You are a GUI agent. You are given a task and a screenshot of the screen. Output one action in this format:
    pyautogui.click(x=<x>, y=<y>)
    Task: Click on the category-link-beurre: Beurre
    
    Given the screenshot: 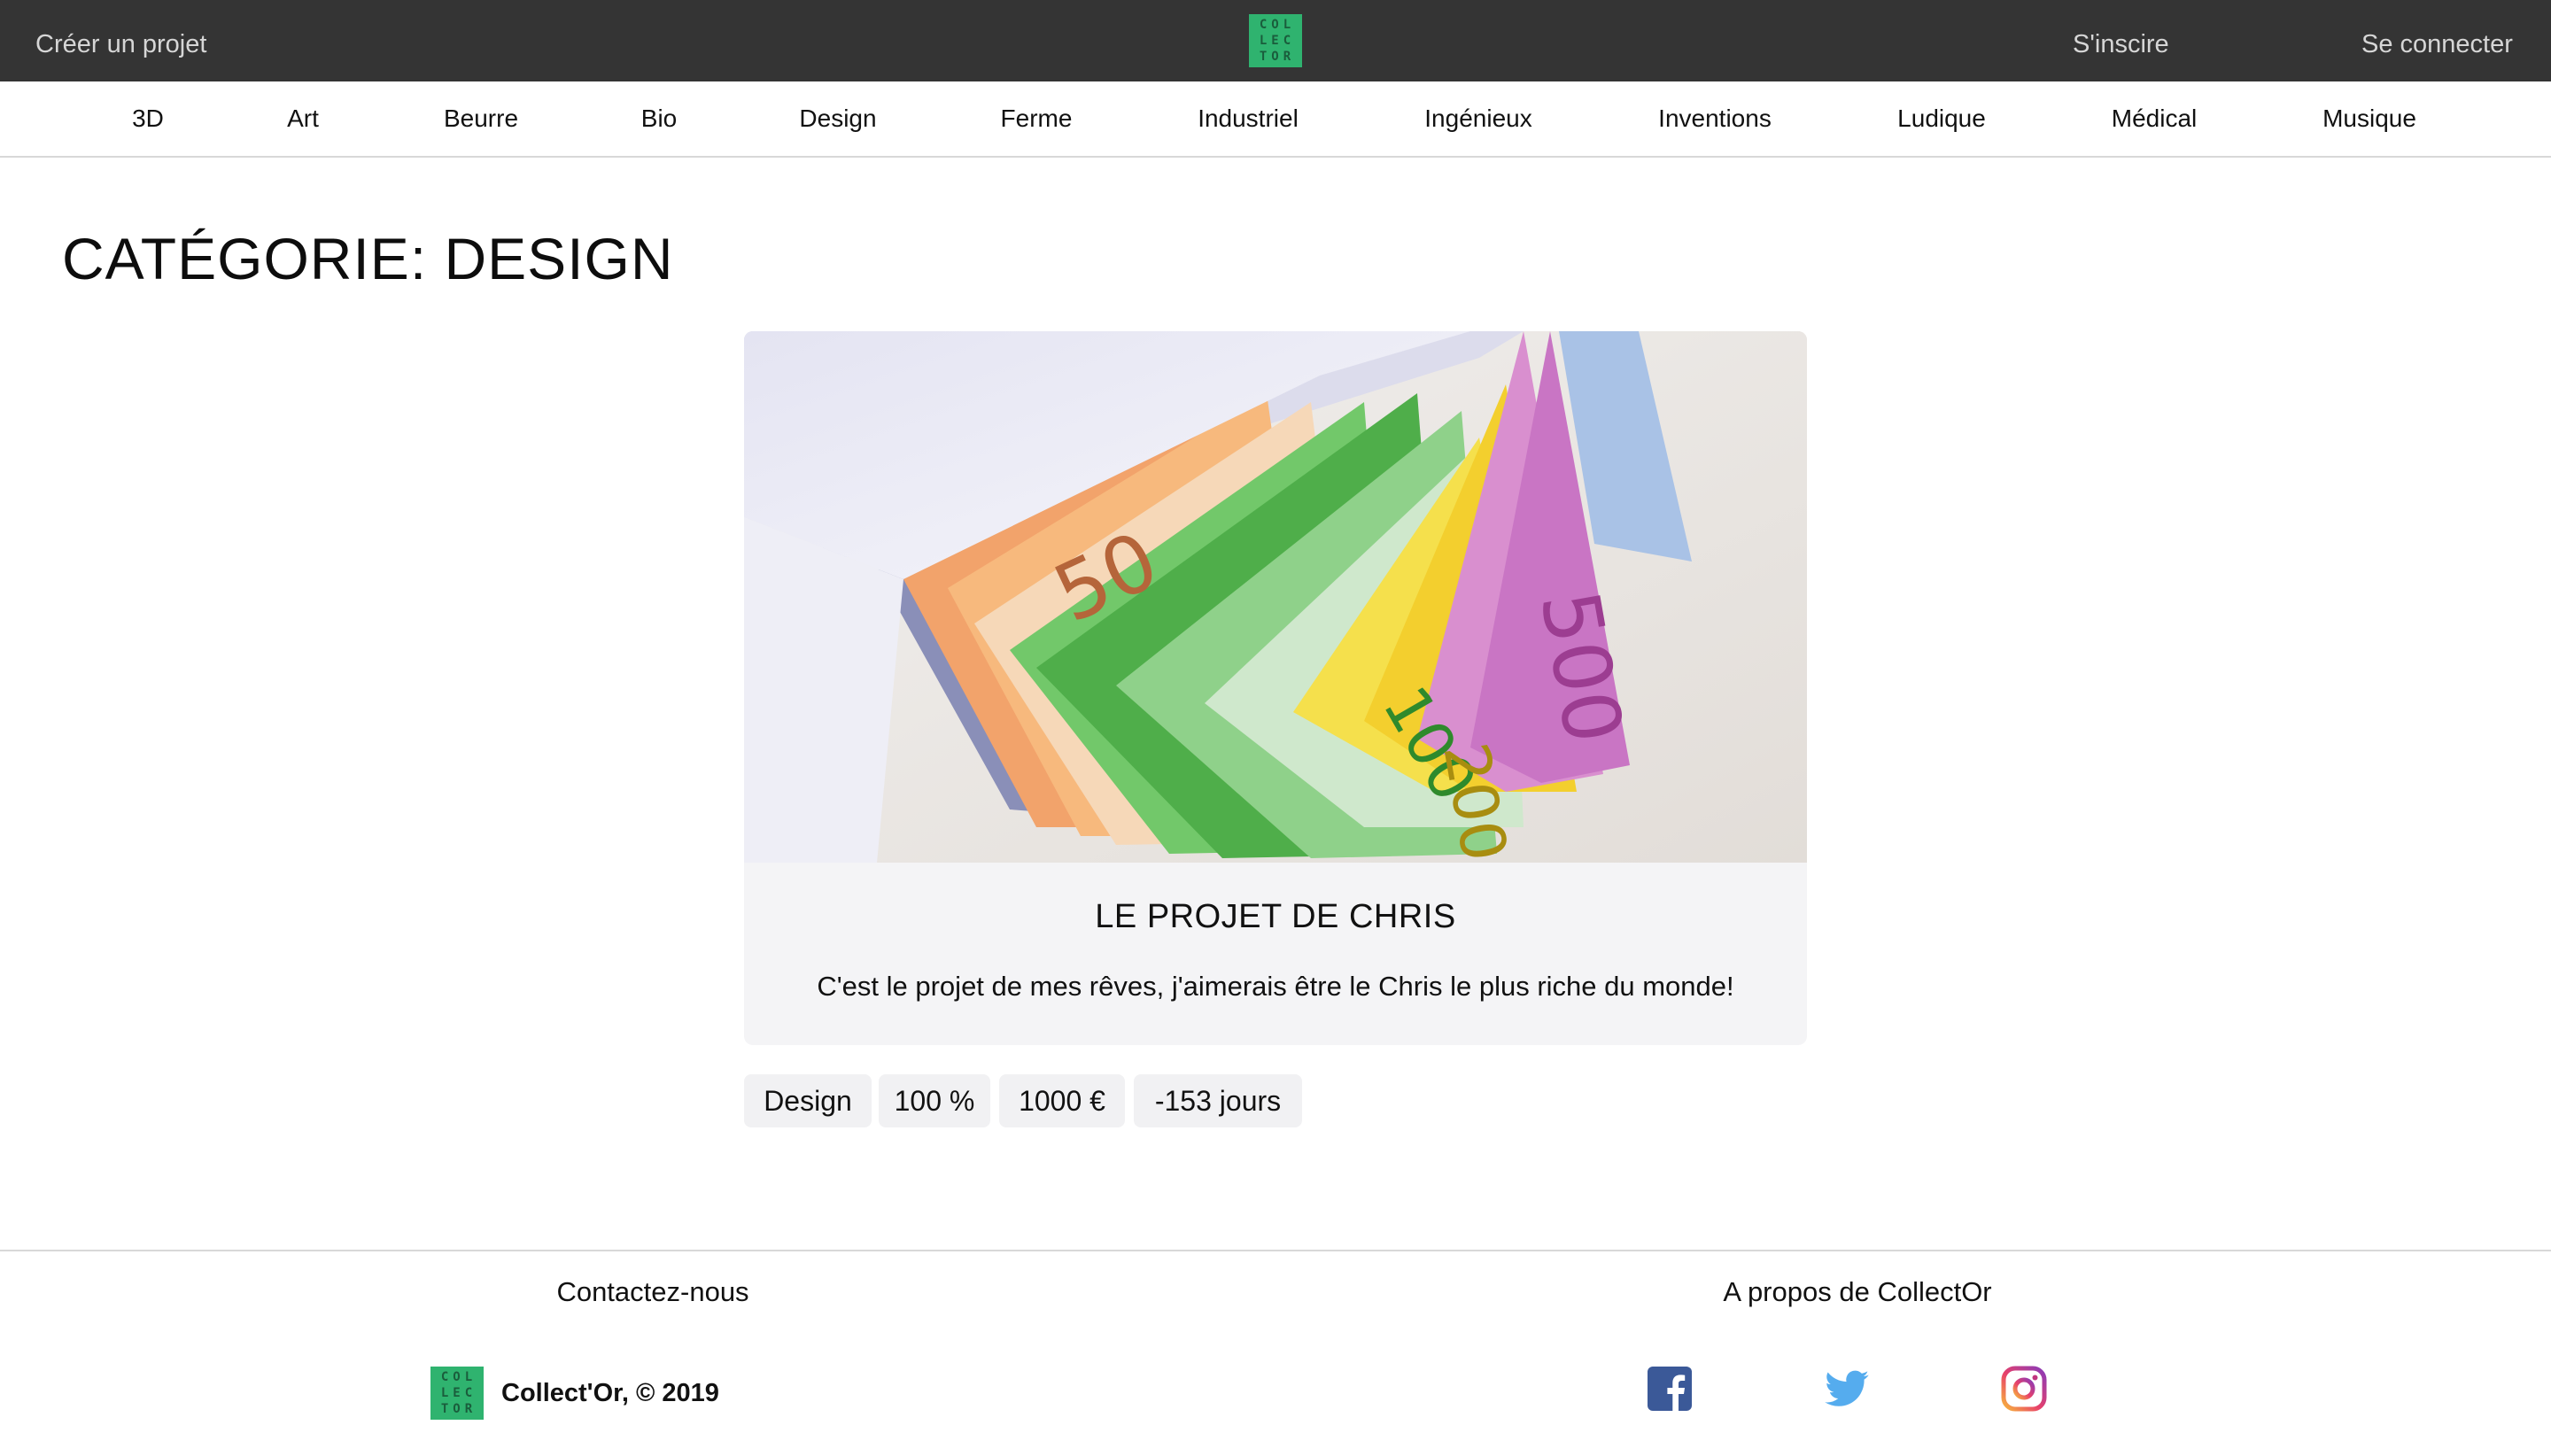 What is the action you would take?
    pyautogui.click(x=481, y=118)
    